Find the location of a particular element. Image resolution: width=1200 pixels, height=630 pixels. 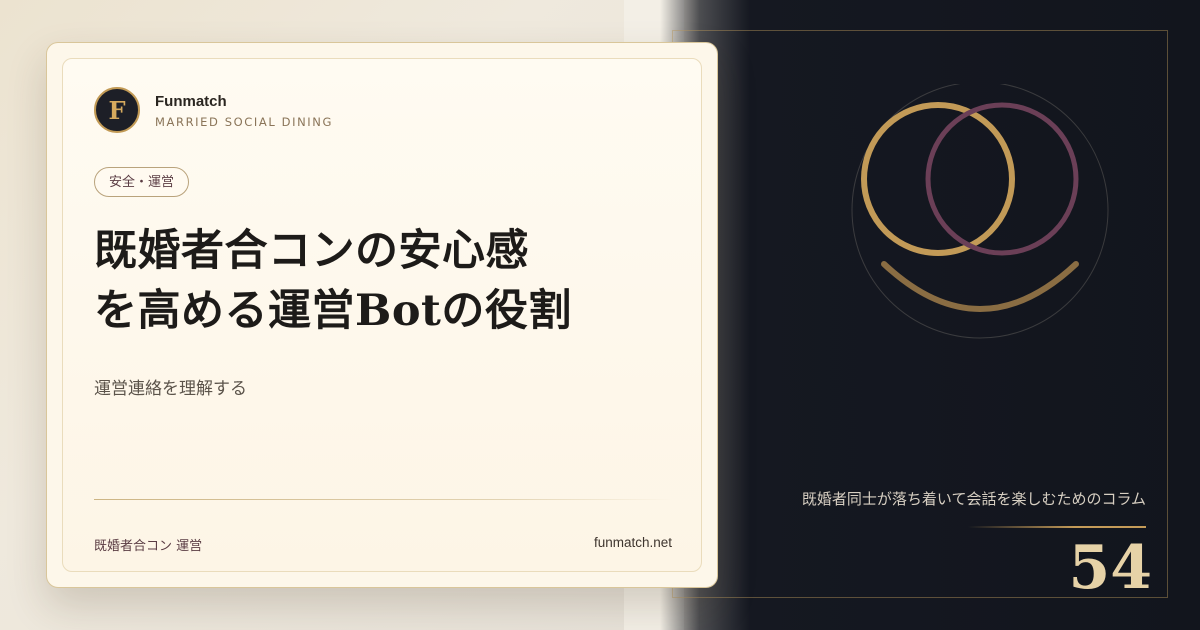

interlocking-rings-icon is located at coordinates (980, 211).